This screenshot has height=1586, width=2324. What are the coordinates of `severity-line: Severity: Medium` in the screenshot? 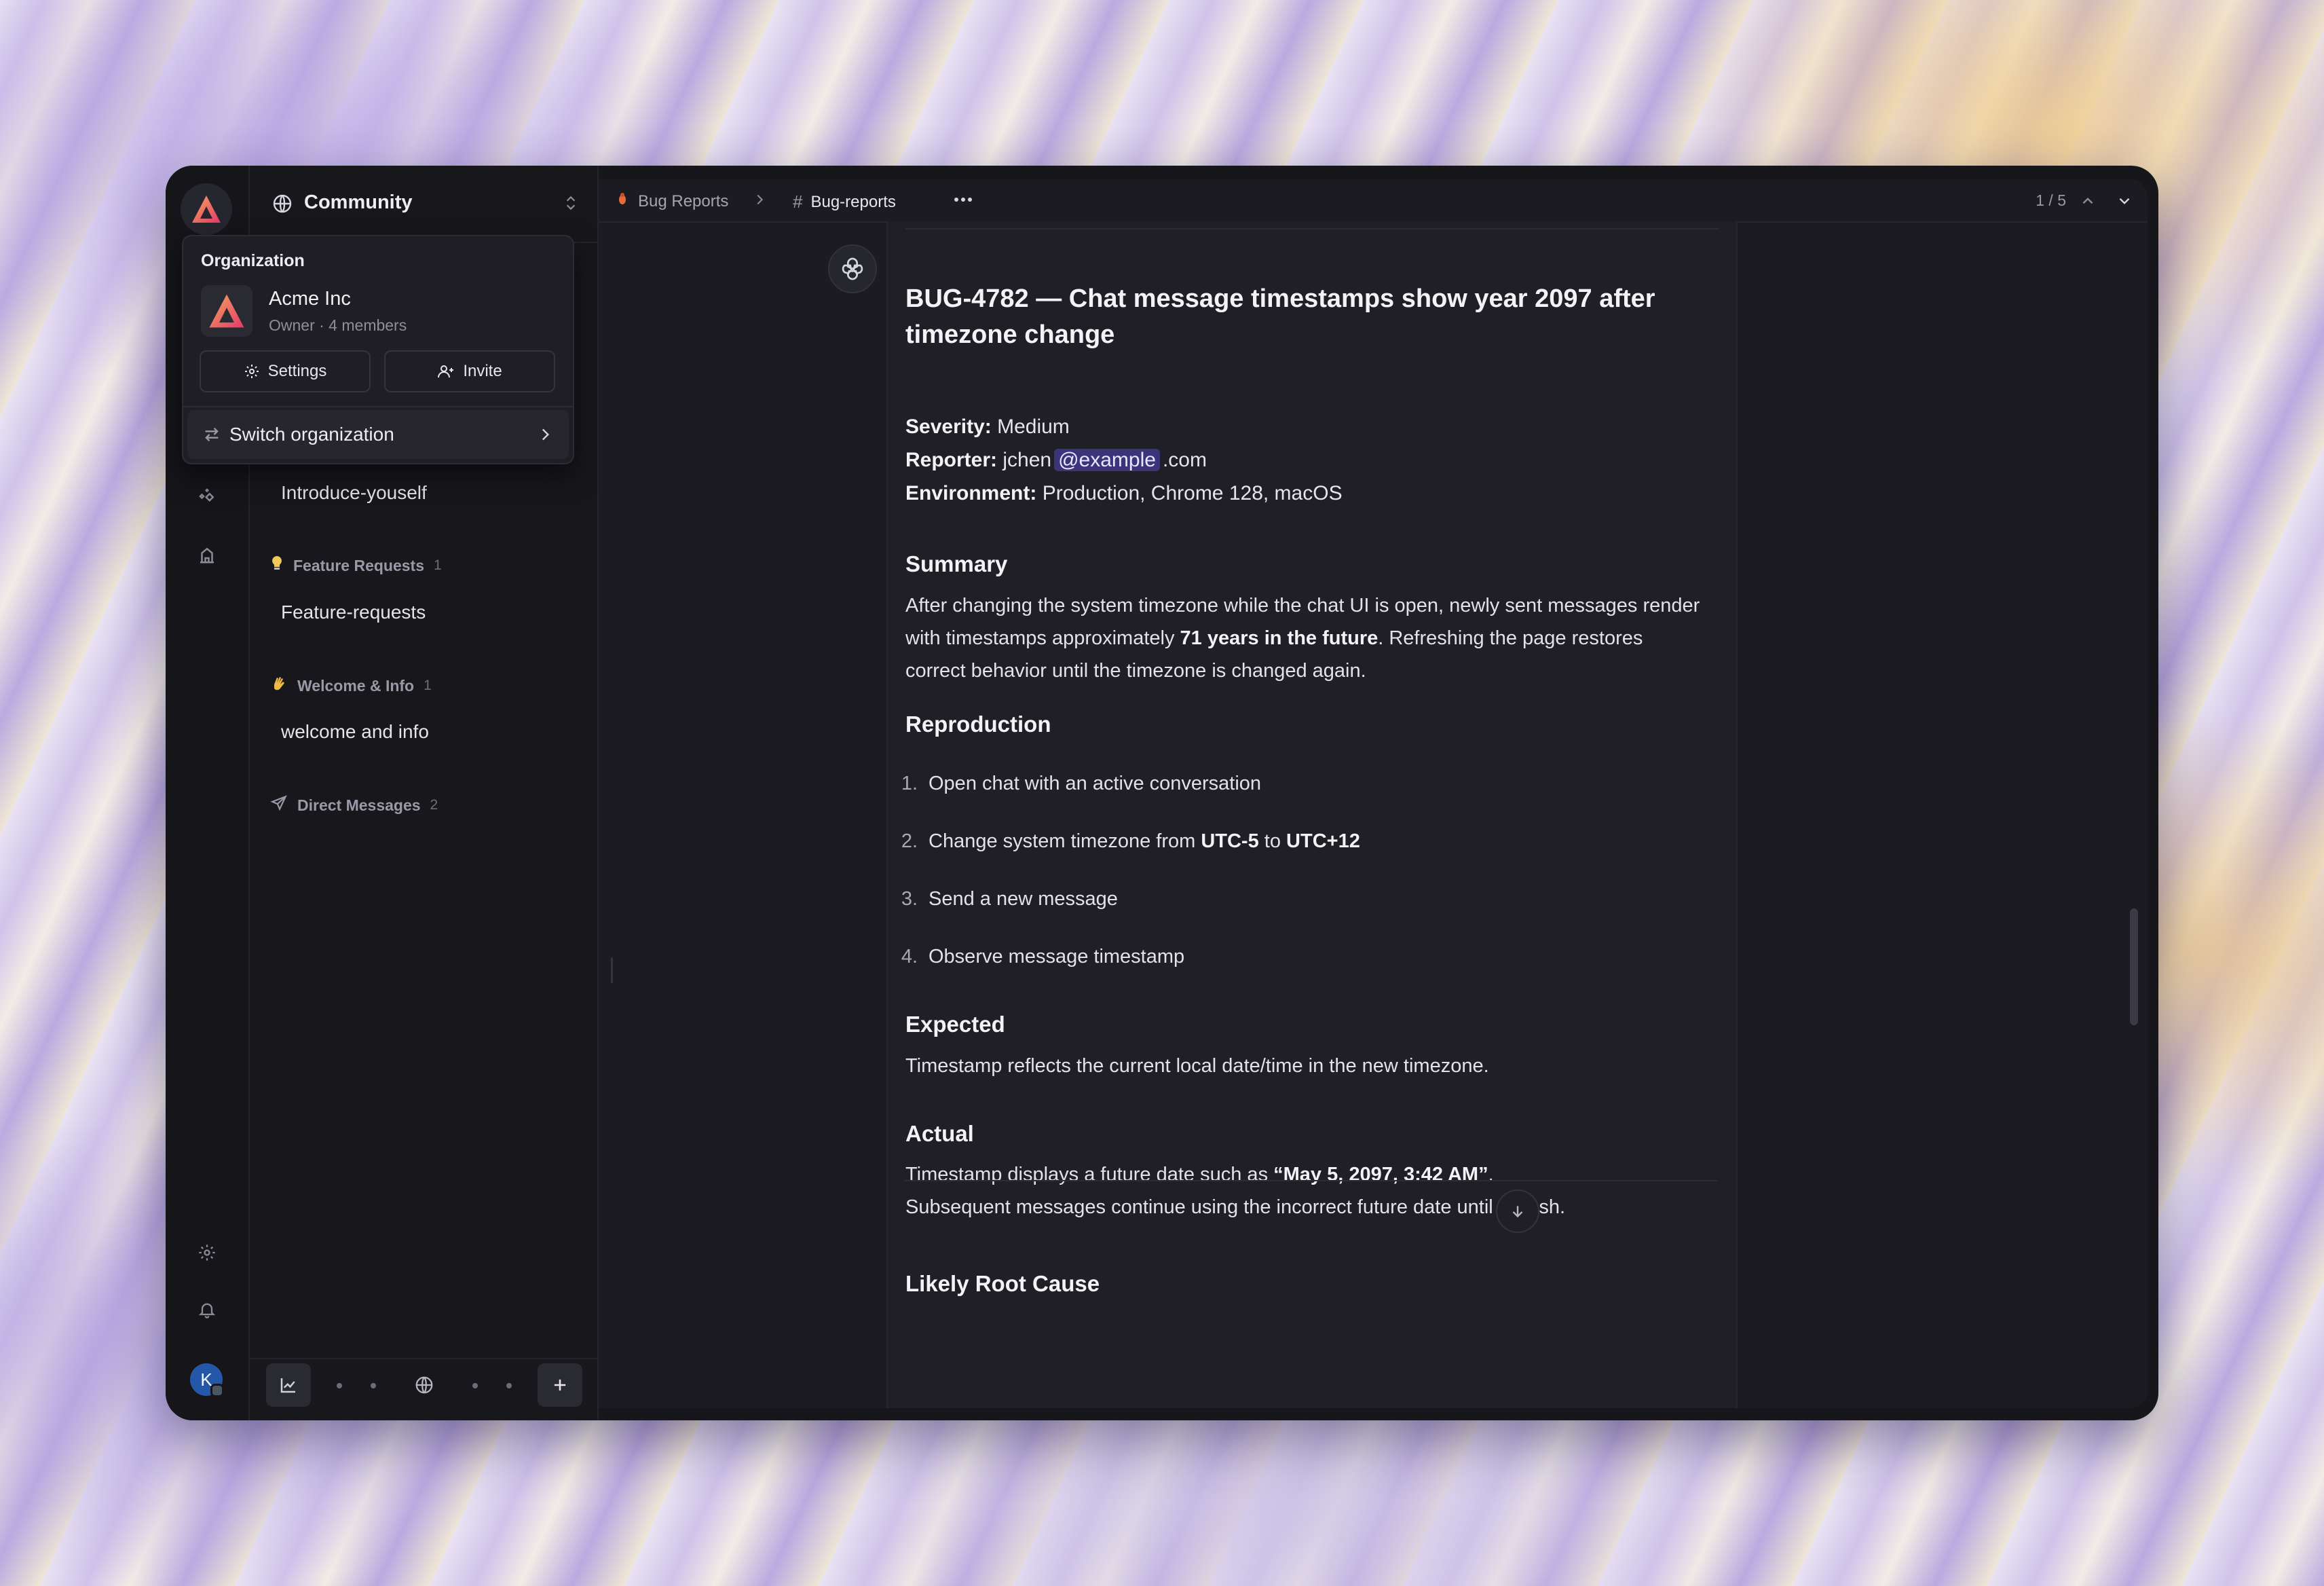 It's located at (987, 427).